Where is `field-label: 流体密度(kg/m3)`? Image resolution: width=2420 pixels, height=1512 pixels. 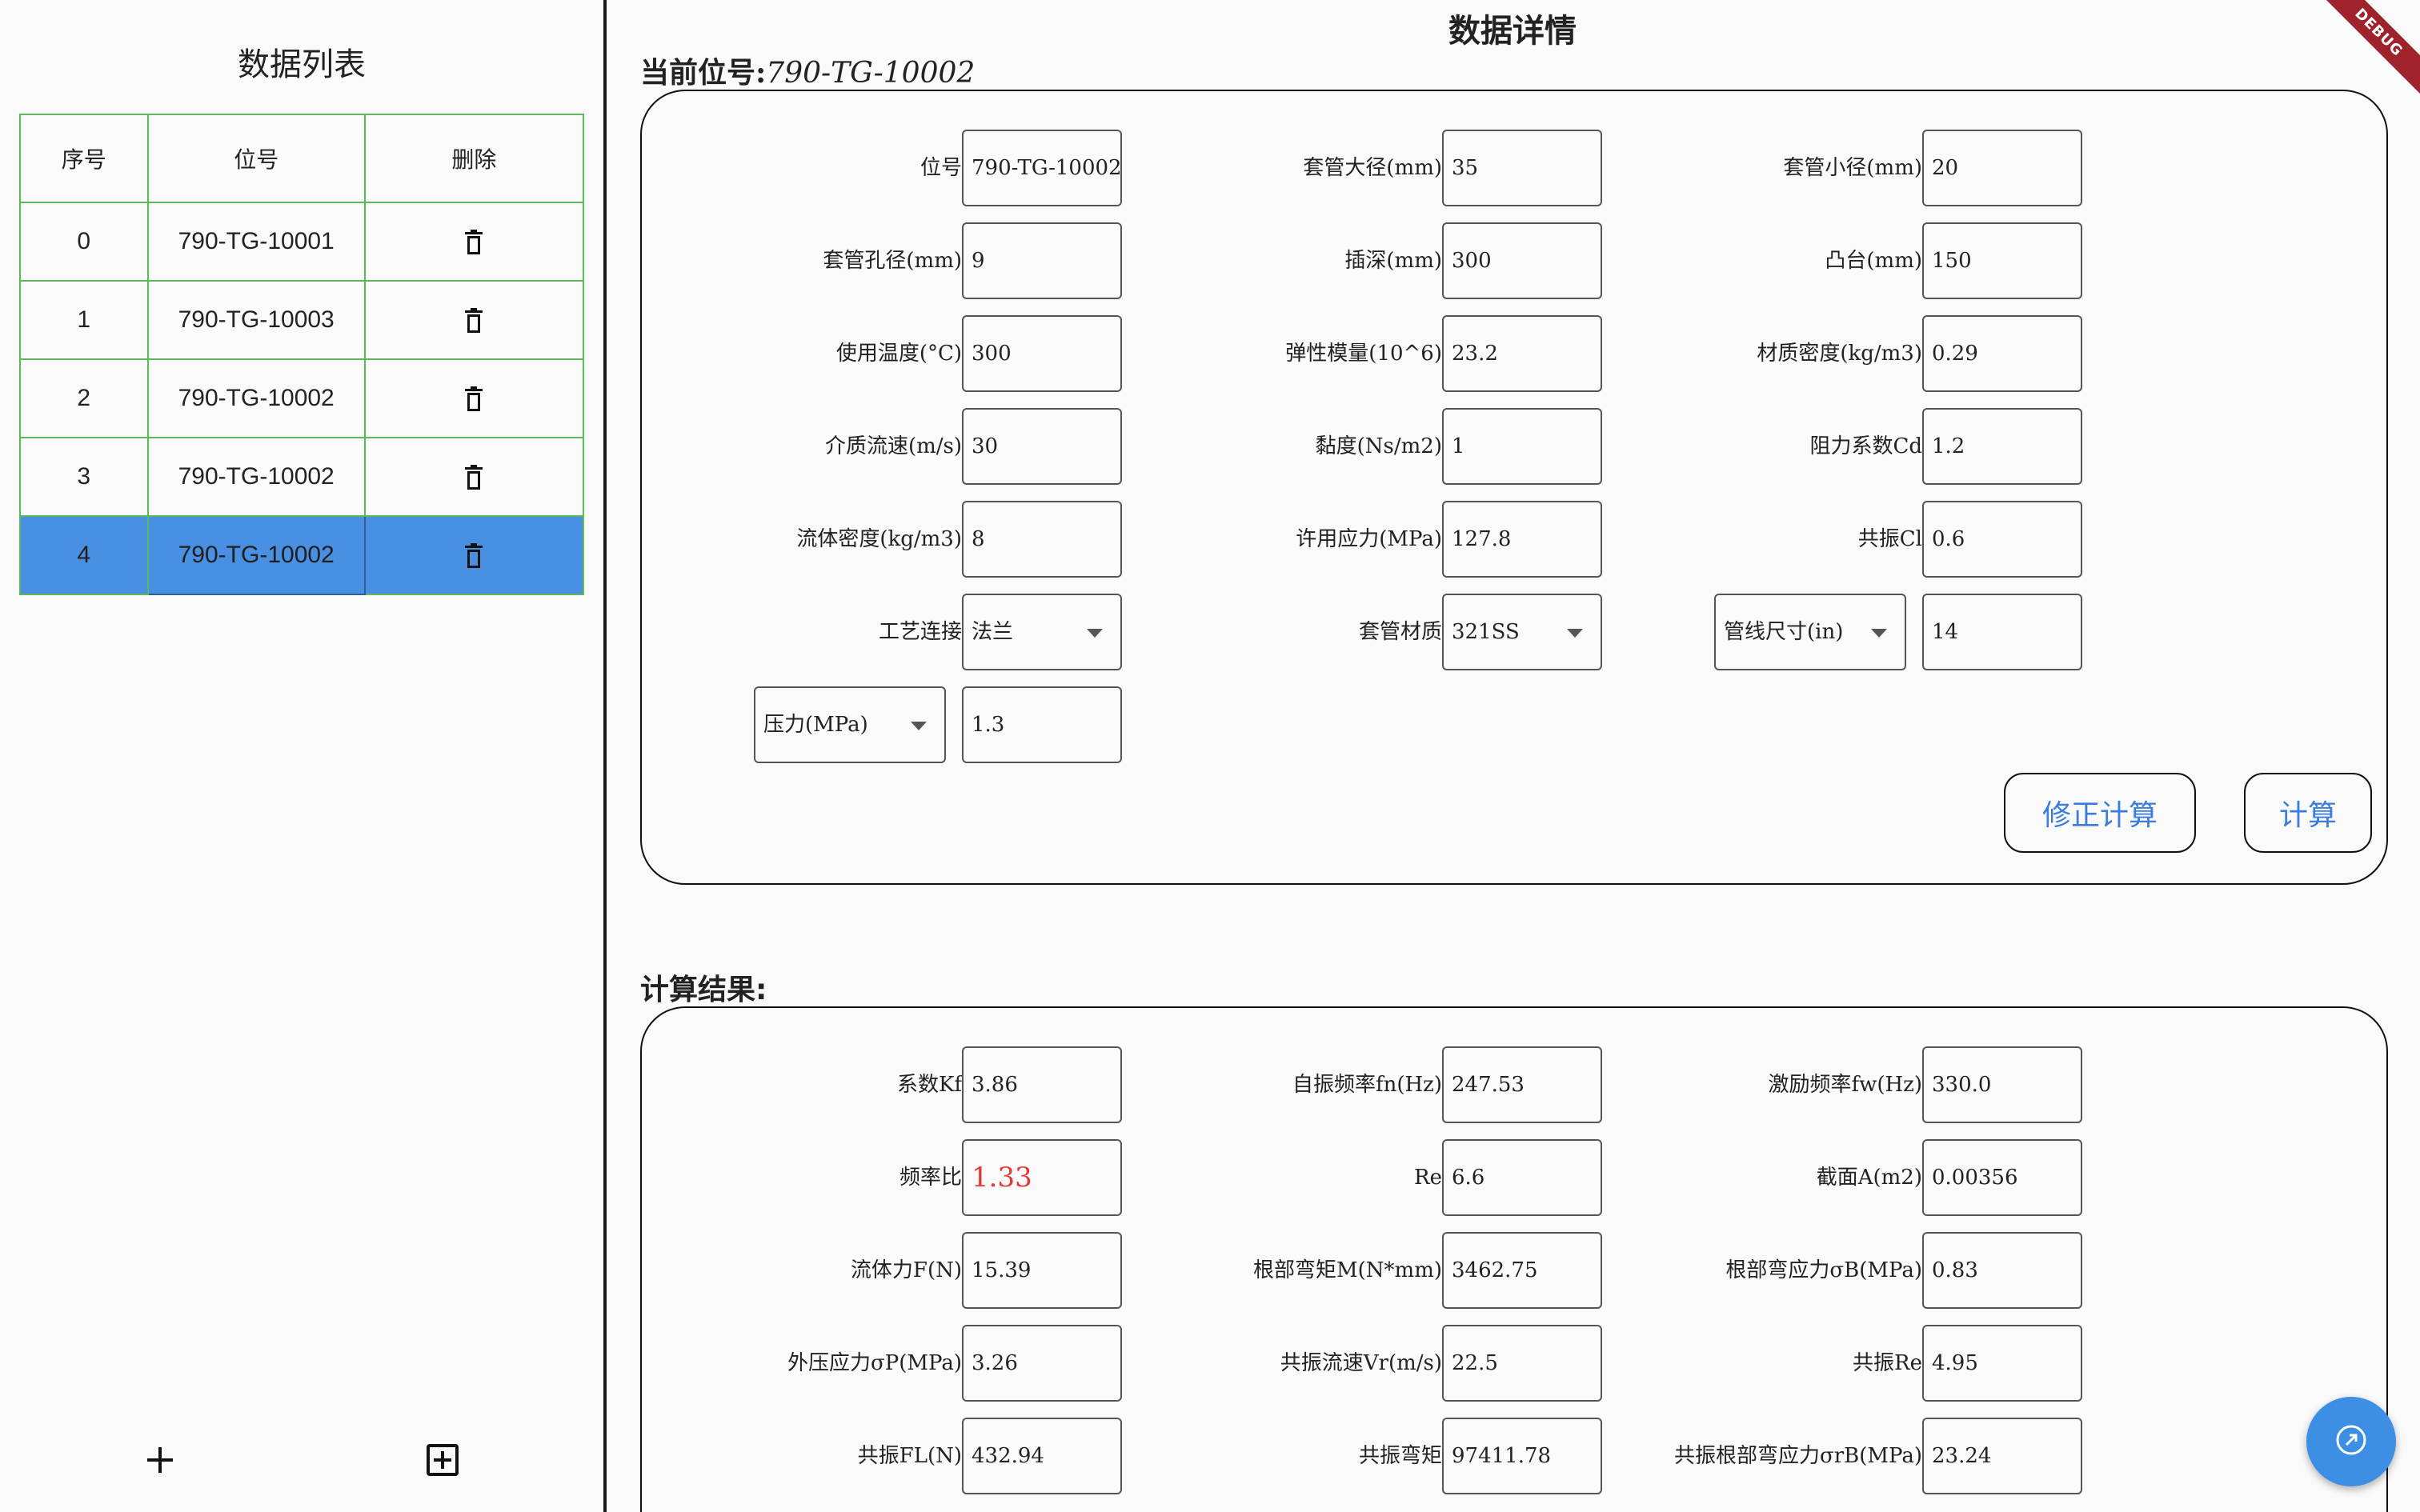 field-label: 流体密度(kg/m3) is located at coordinates (879, 539).